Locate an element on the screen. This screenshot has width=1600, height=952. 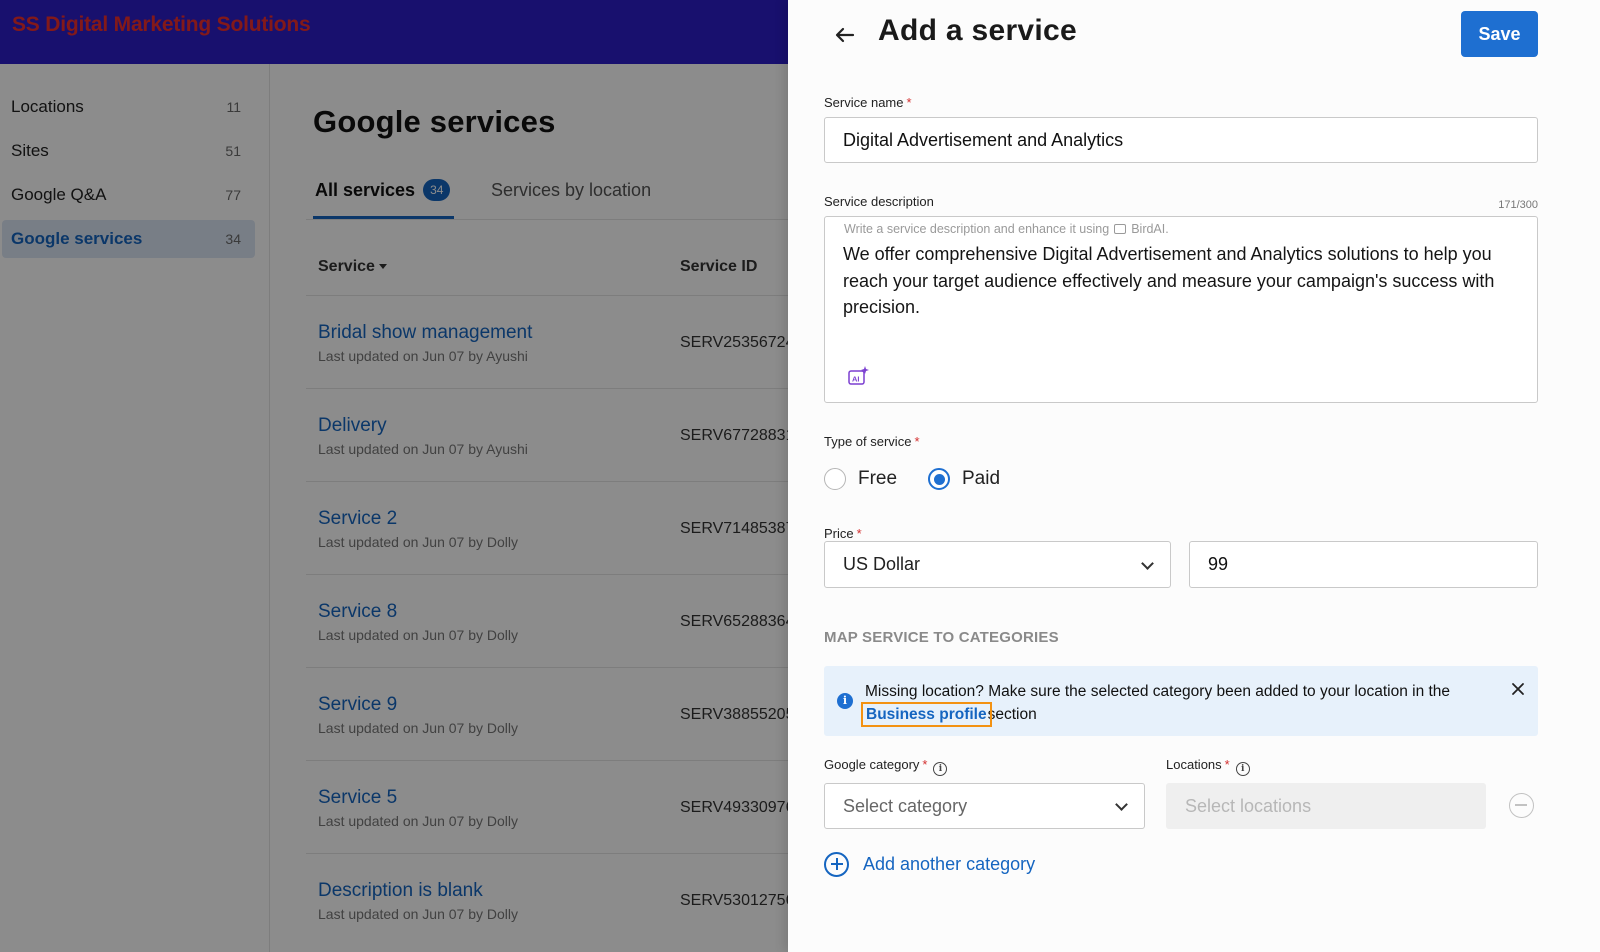
field-label-text: Locations is located at coordinates (1194, 764).